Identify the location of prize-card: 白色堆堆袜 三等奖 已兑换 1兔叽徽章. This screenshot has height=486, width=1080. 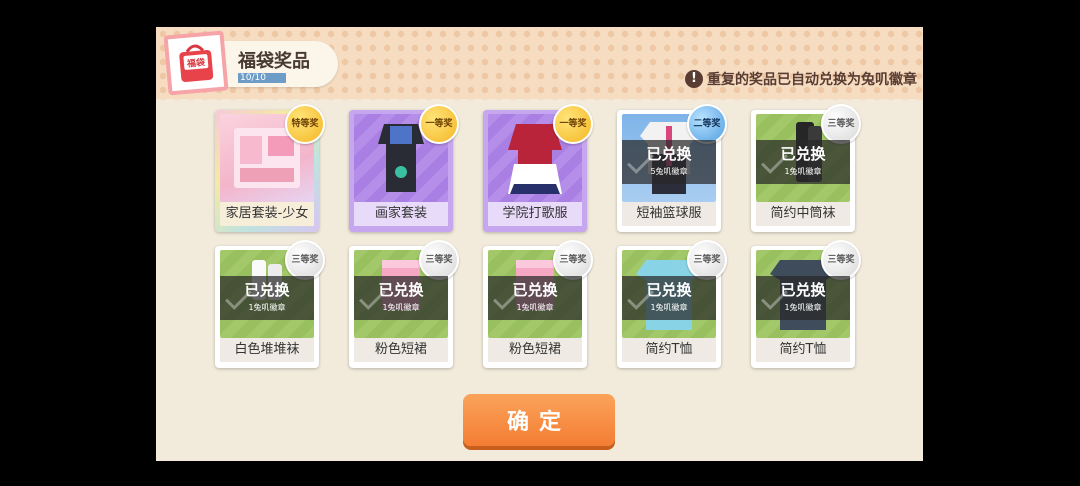
(270, 304).